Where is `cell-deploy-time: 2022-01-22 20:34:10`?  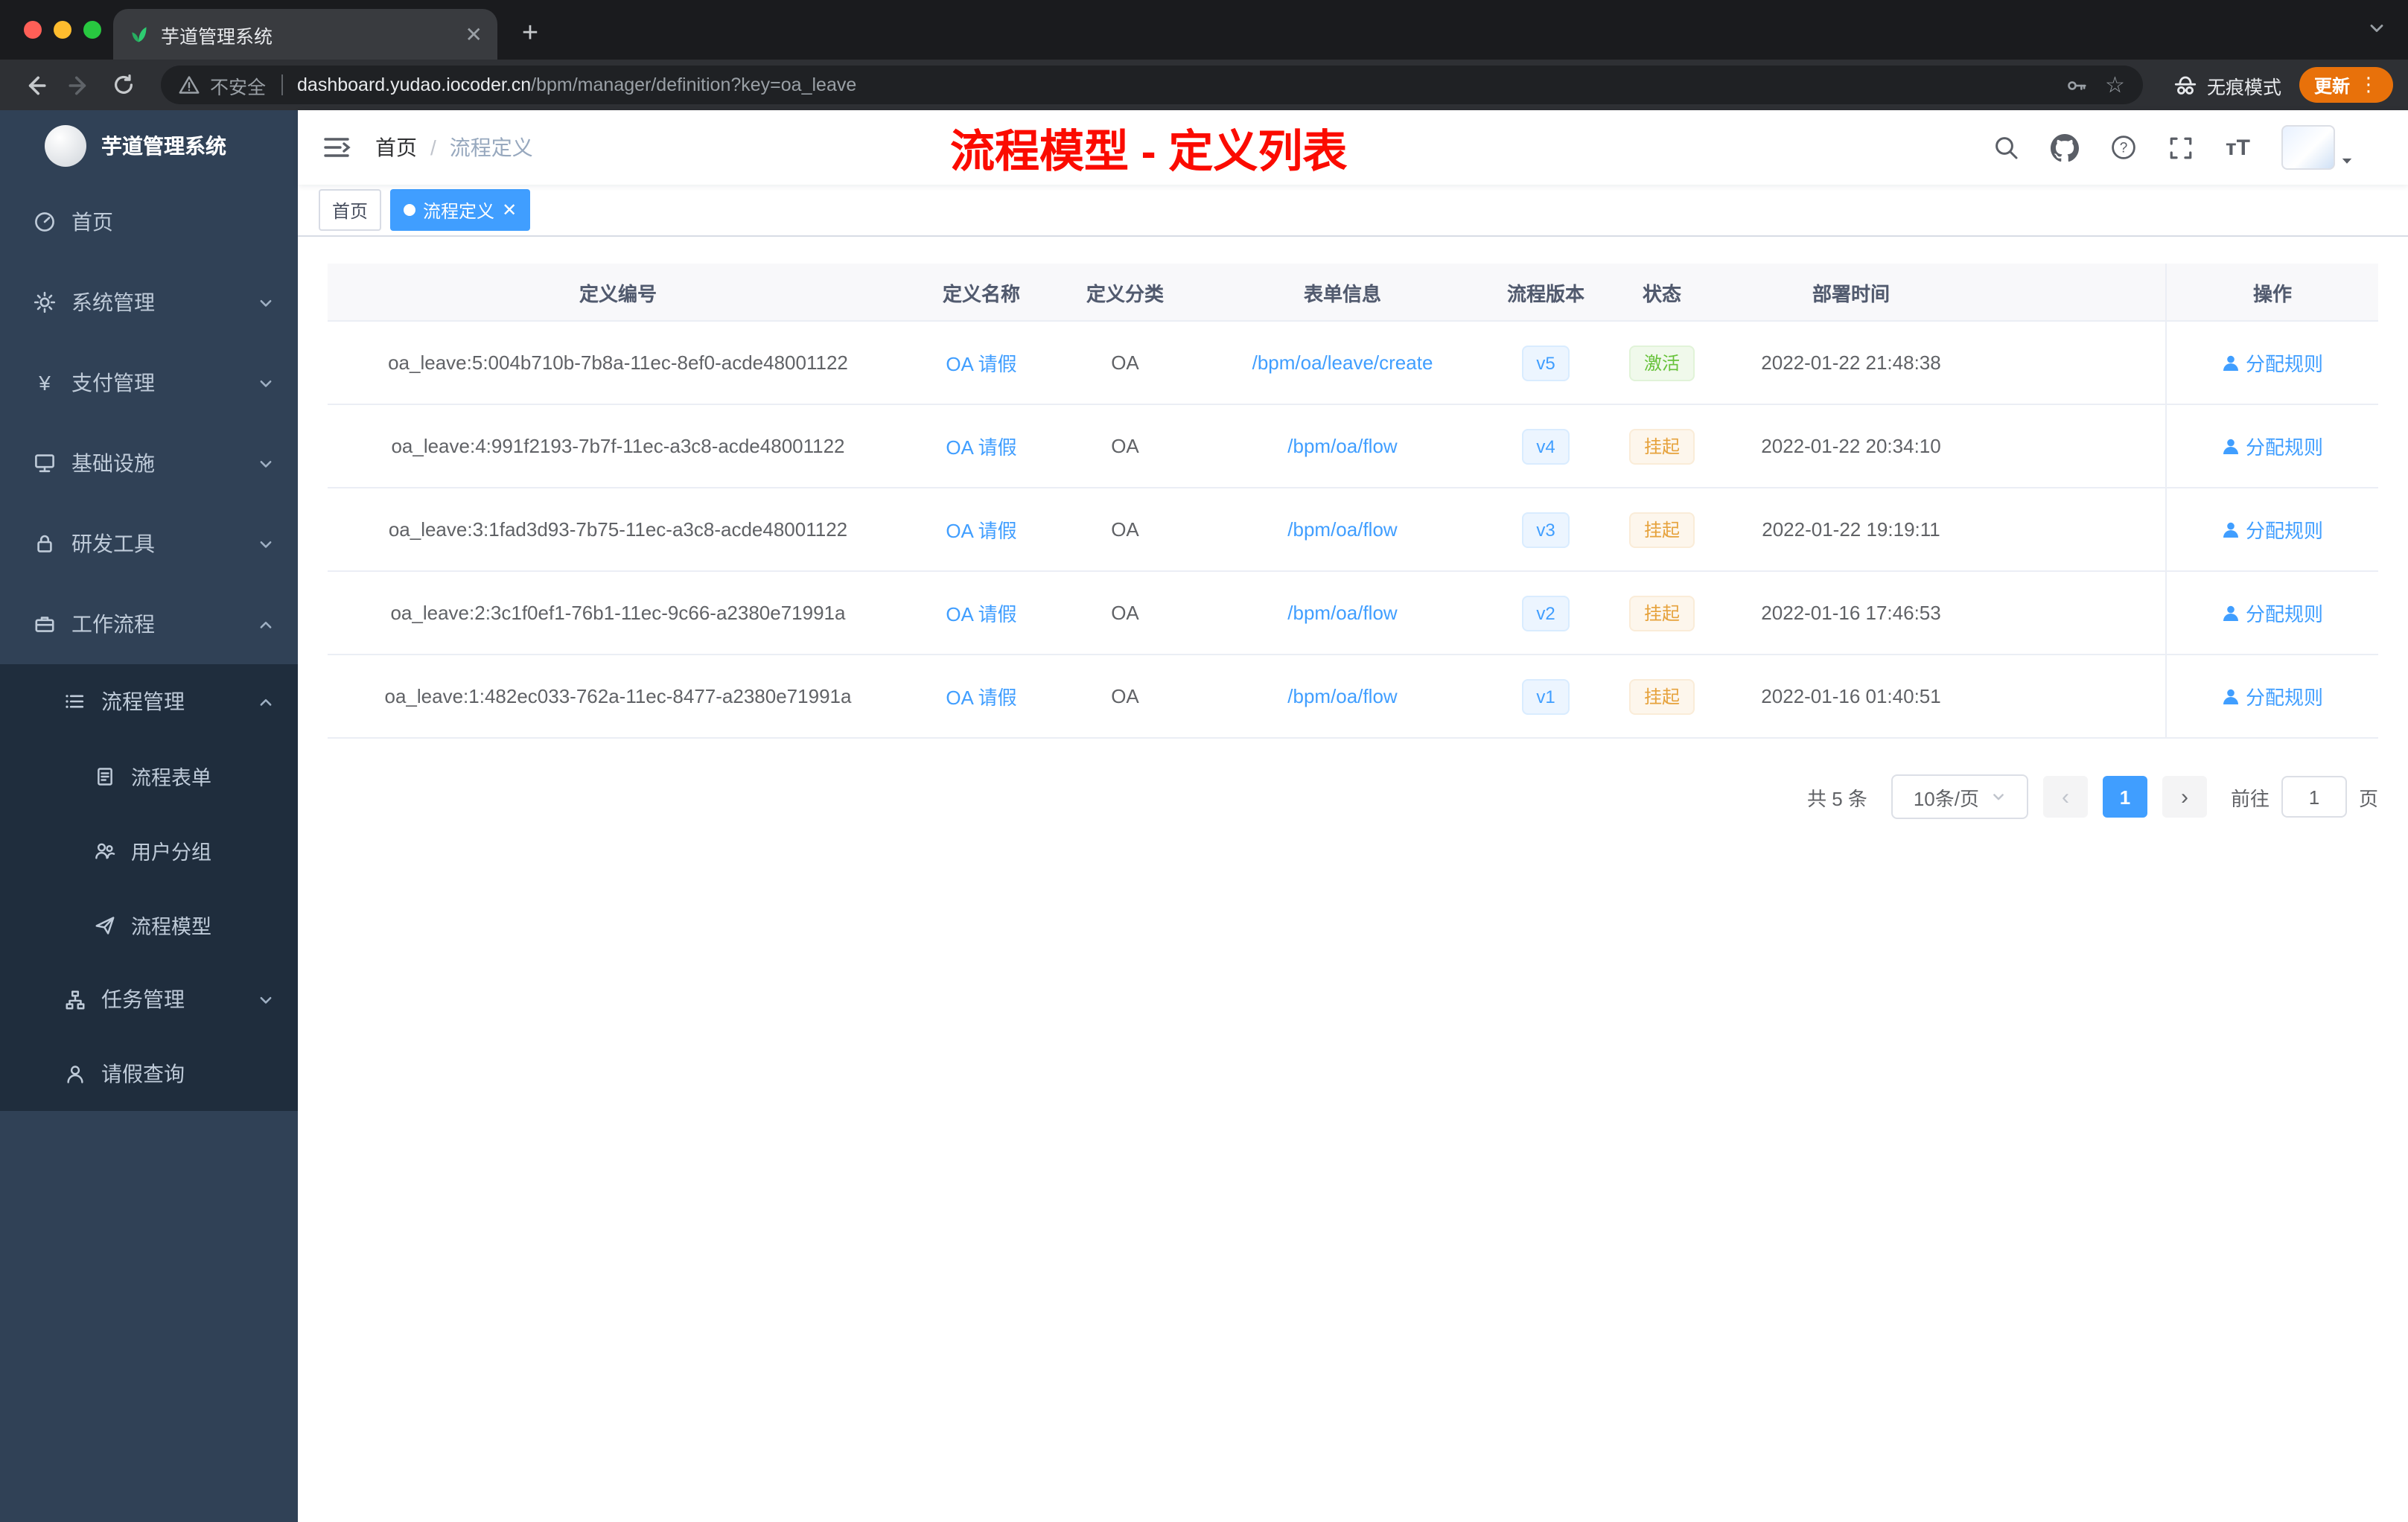
cell-deploy-time: 2022-01-22 20:34:10 is located at coordinates (1851, 446).